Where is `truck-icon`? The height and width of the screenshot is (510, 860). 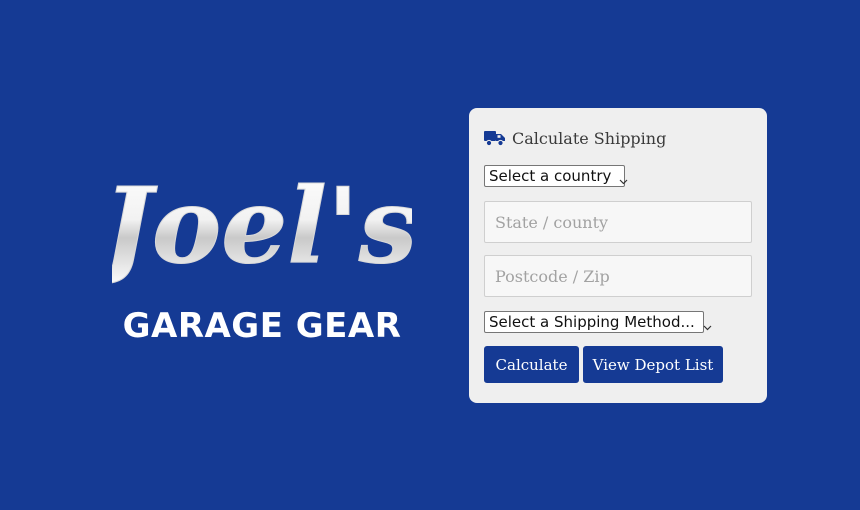
truck-icon is located at coordinates (495, 138).